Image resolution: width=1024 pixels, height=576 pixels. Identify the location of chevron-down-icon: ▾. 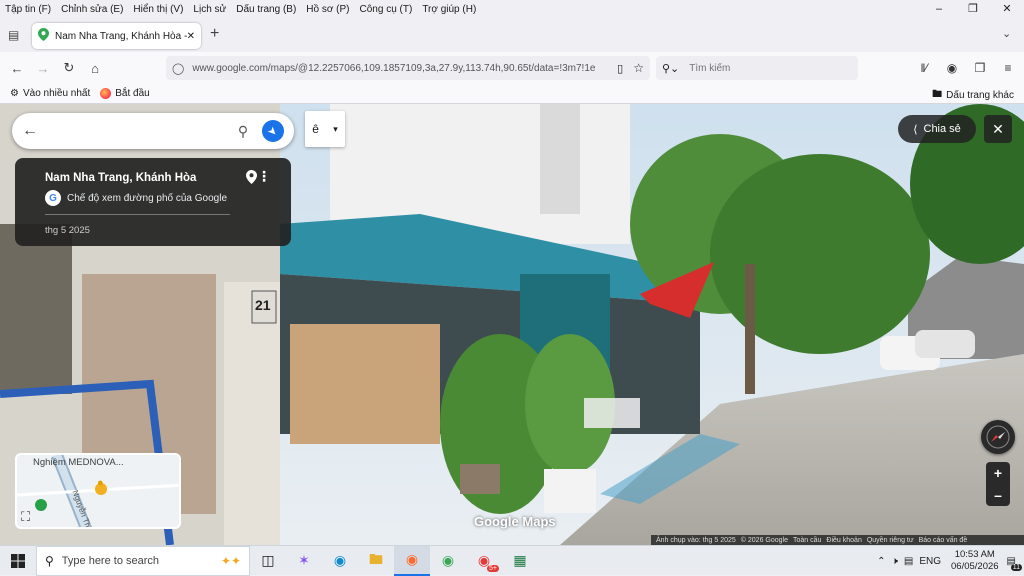
(335, 129).